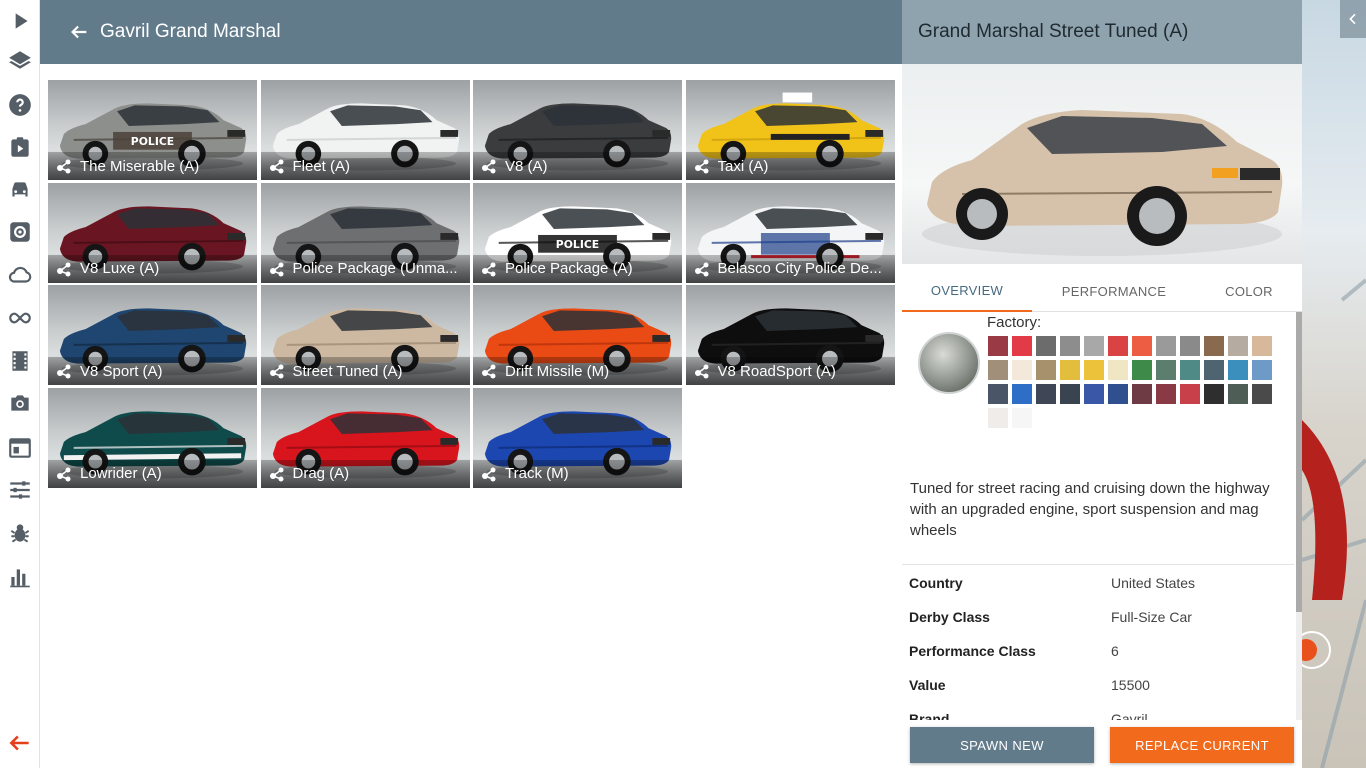 The width and height of the screenshot is (1366, 768). I want to click on spawn-new-button: SPAWN NEW, so click(1002, 745).